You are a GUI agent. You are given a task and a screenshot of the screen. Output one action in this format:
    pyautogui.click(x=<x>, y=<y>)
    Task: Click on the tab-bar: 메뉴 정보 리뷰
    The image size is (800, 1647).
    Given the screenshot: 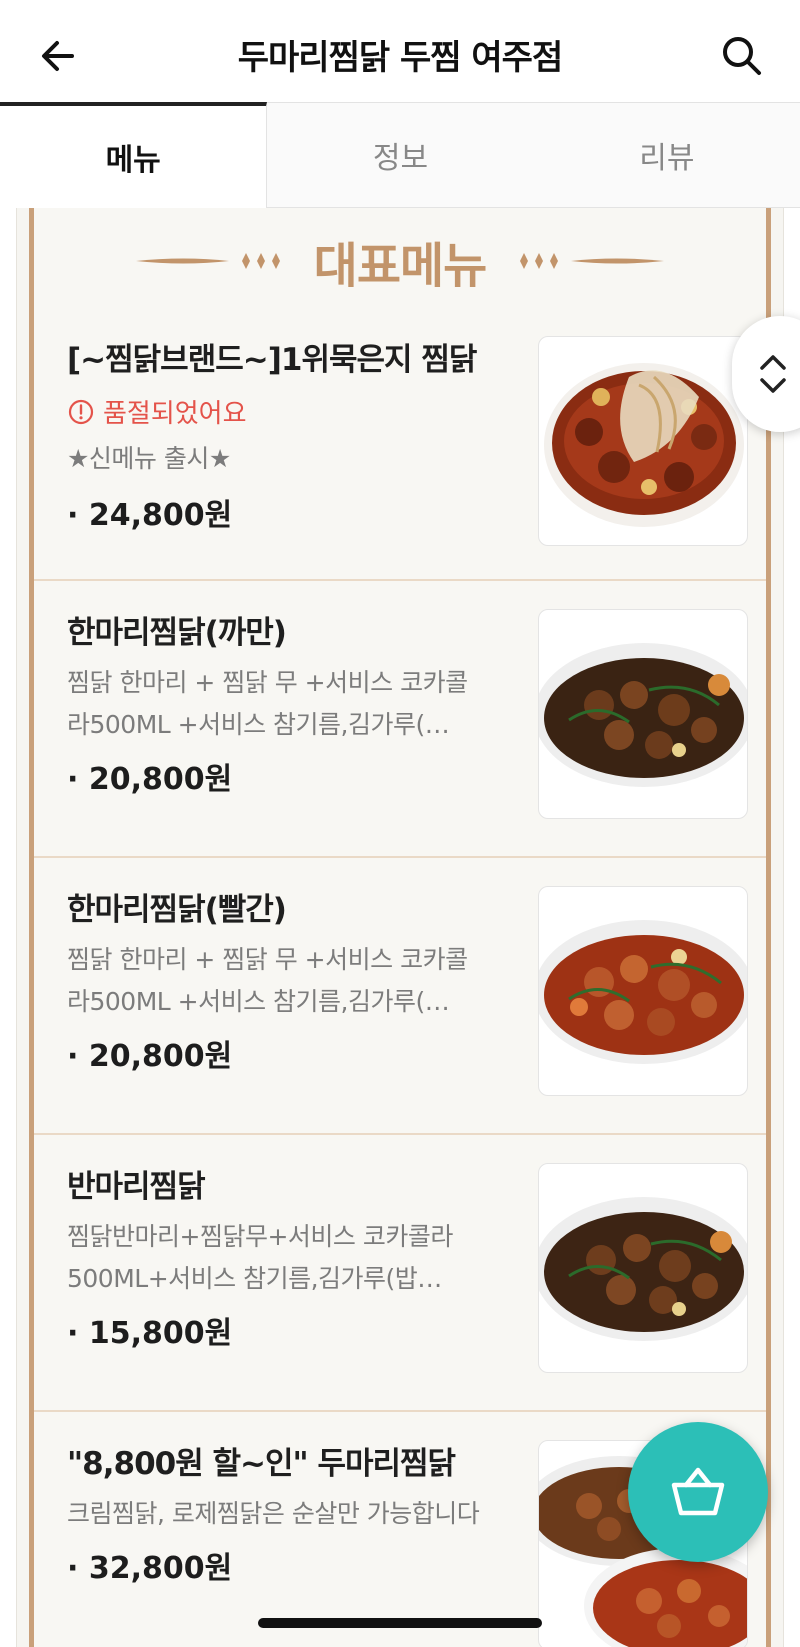 What is the action you would take?
    pyautogui.click(x=400, y=155)
    